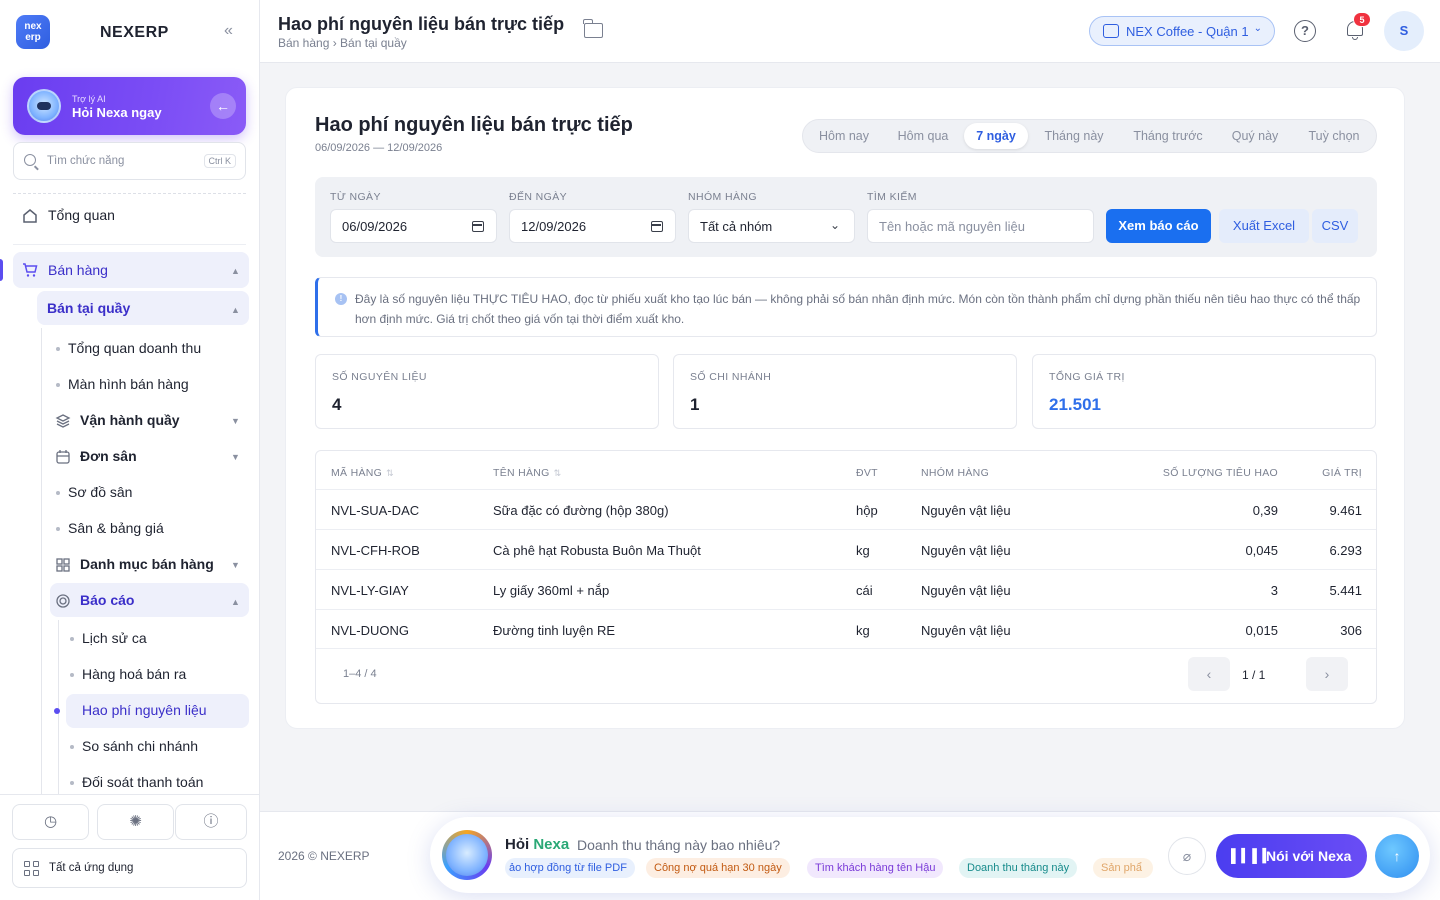 This screenshot has height=900, width=1440. What do you see at coordinates (108, 456) in the screenshot?
I see `sidebar-item-label: Đơn sân` at bounding box center [108, 456].